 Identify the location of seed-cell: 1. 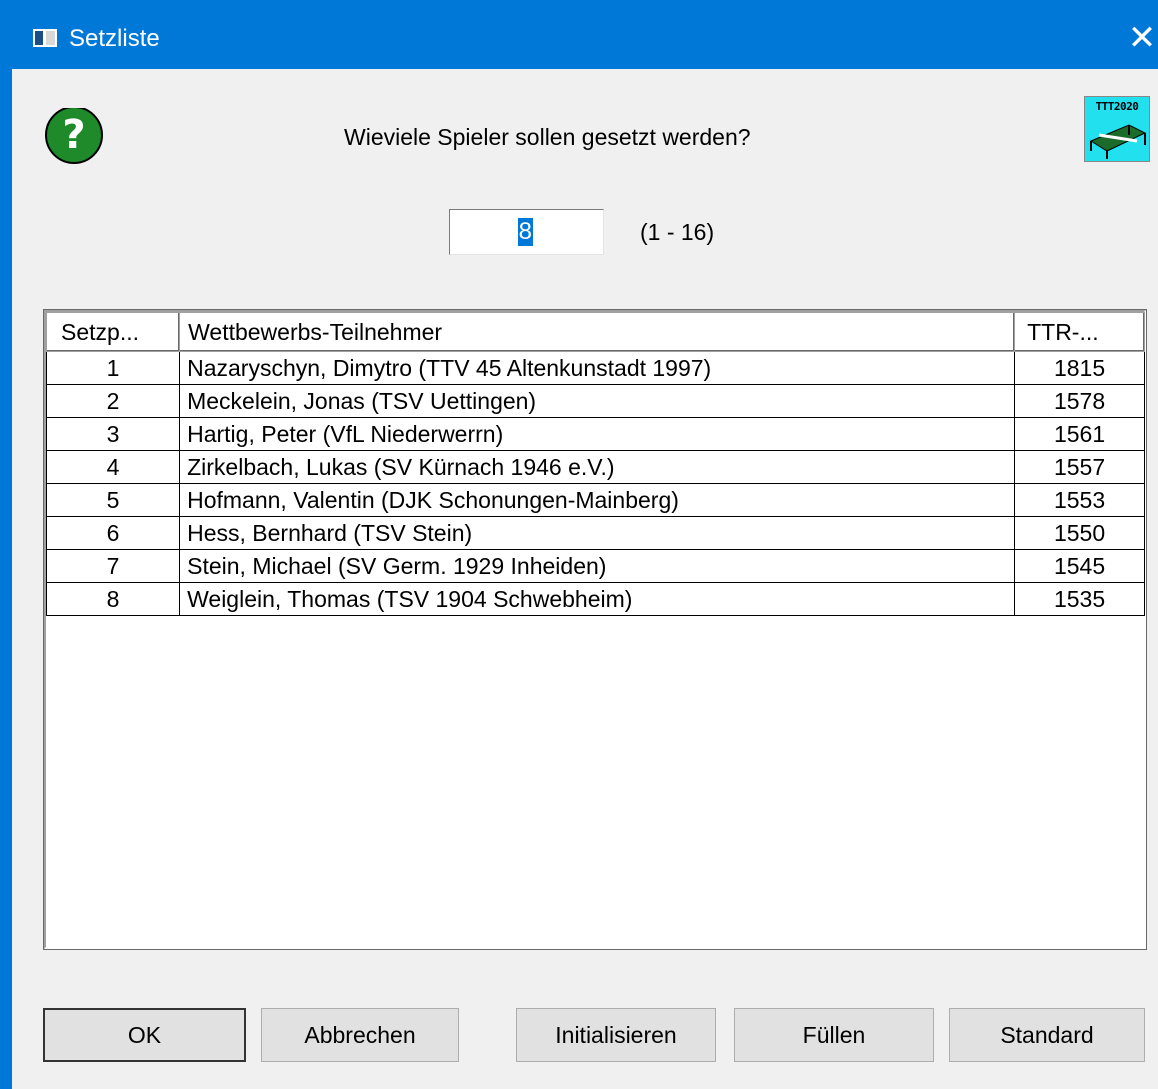
(113, 368).